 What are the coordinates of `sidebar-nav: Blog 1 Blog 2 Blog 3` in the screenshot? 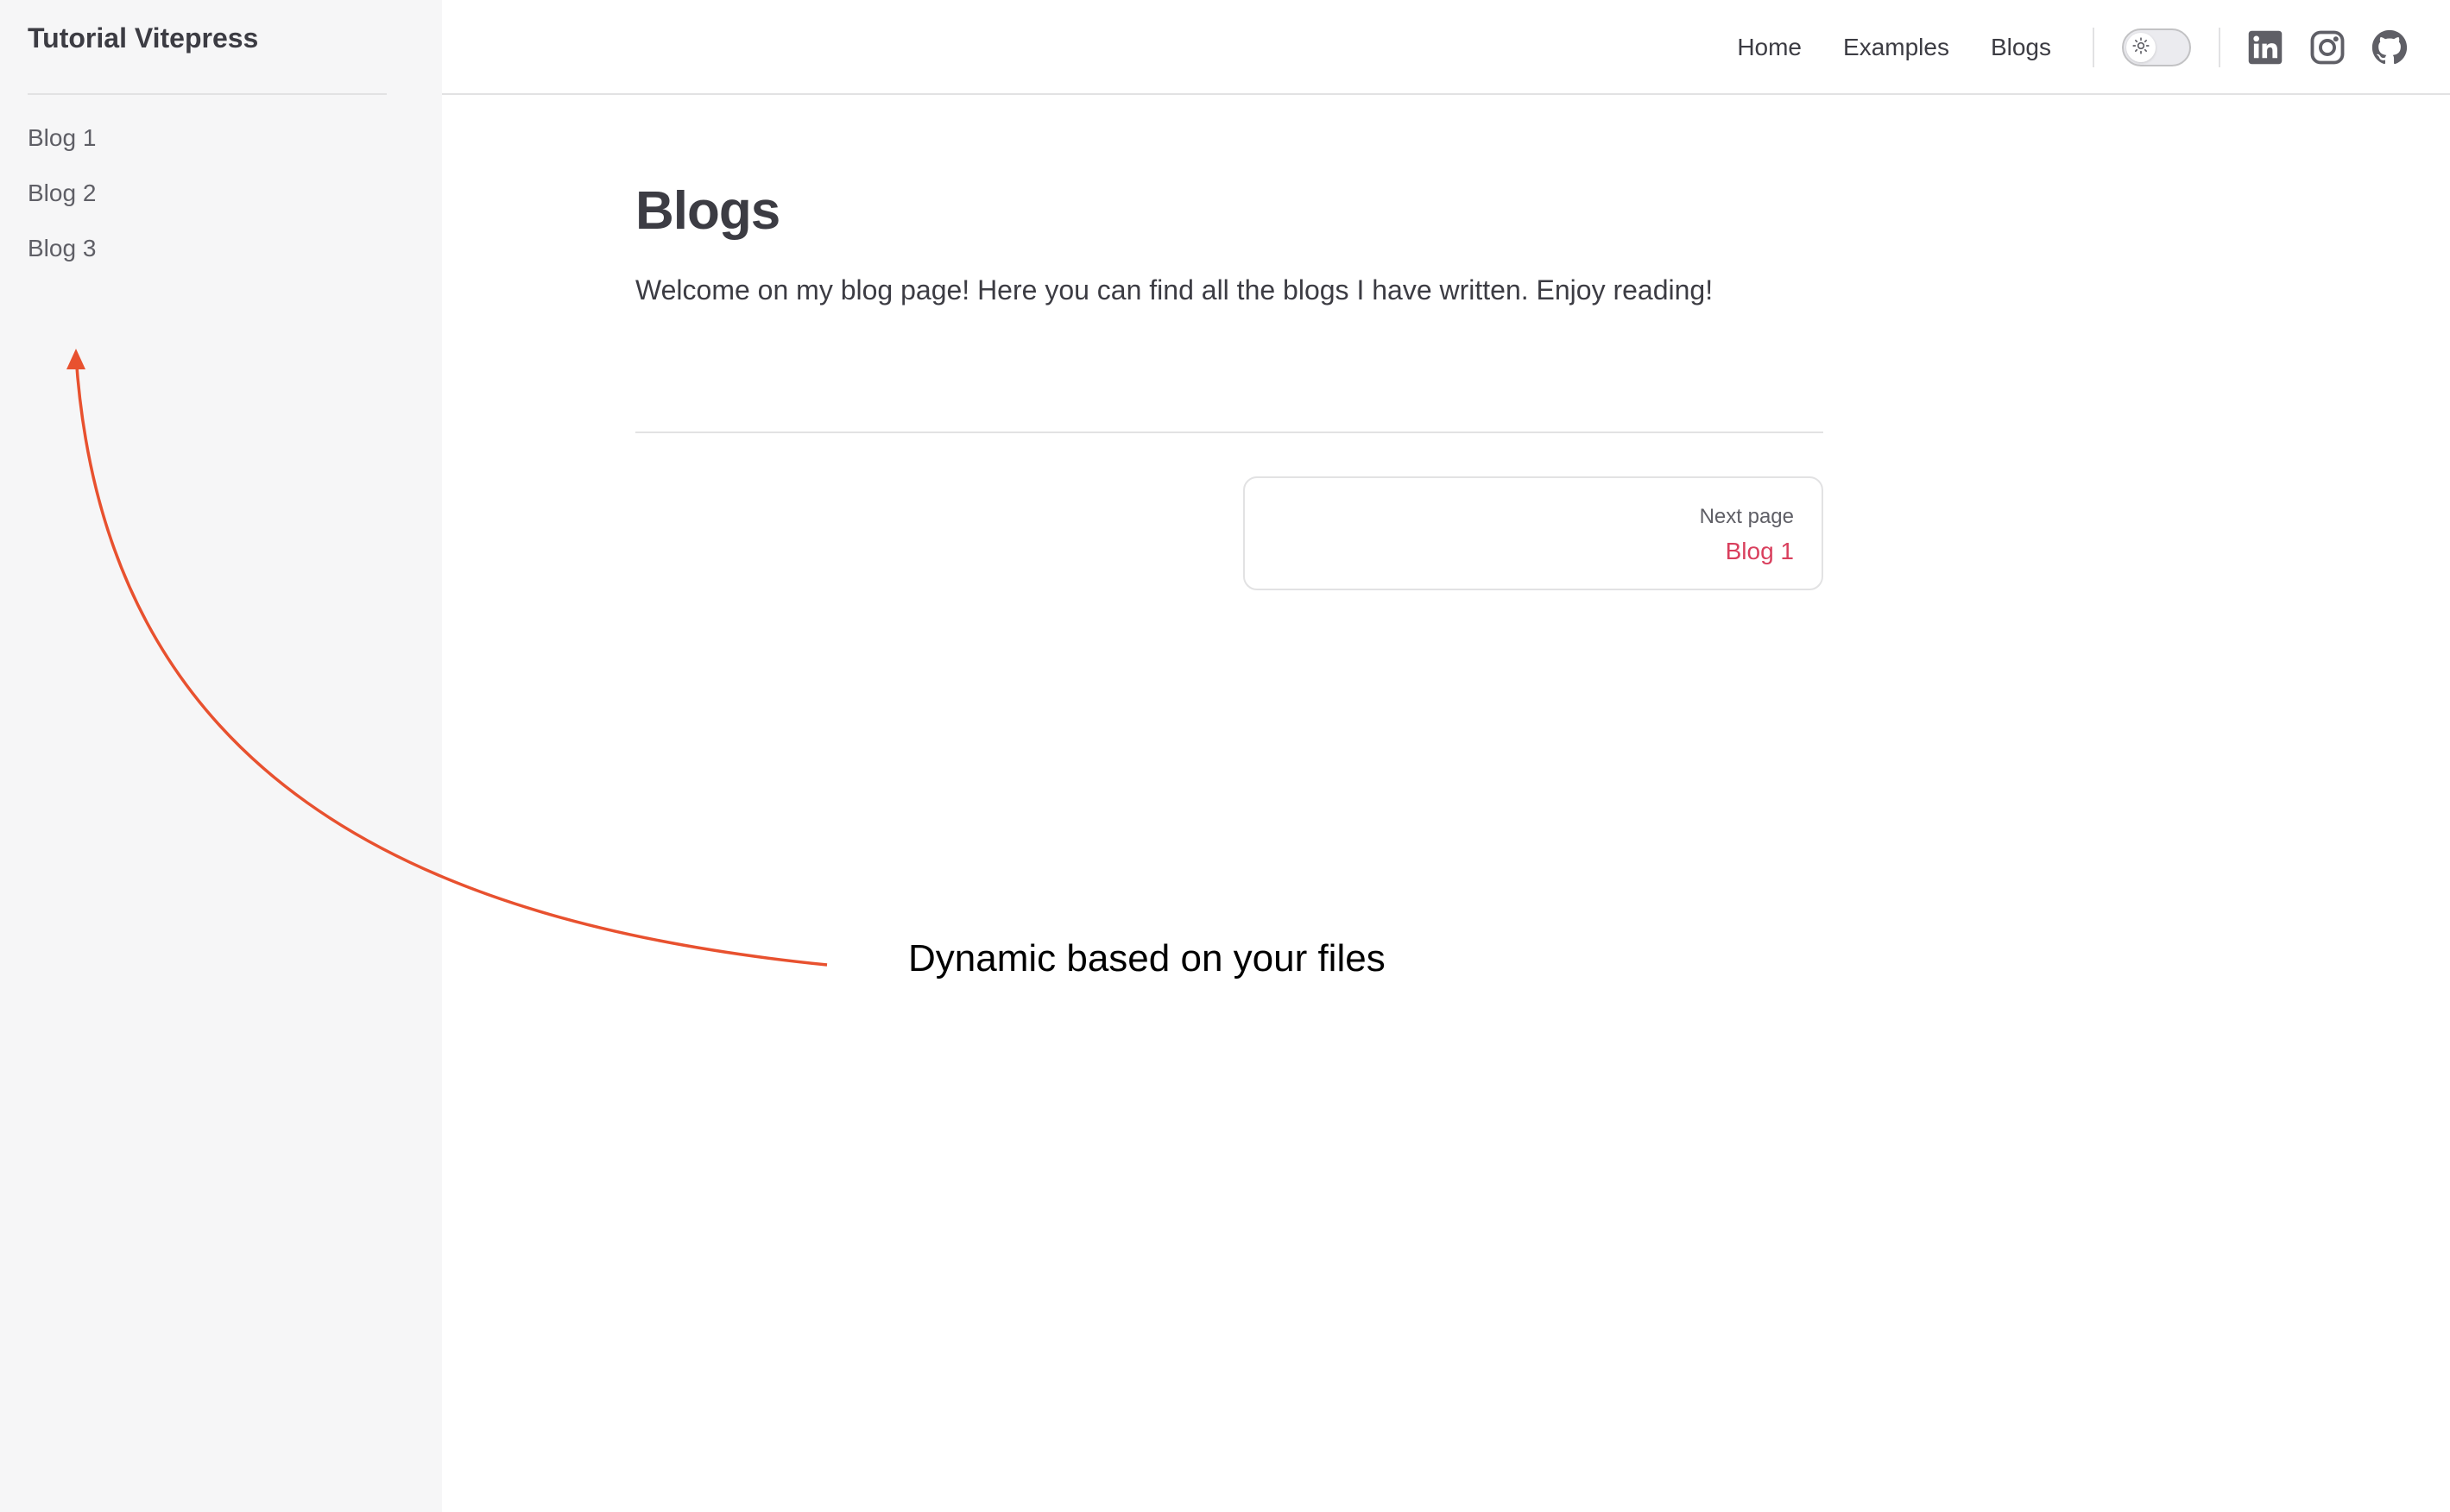 It's located at (62, 206).